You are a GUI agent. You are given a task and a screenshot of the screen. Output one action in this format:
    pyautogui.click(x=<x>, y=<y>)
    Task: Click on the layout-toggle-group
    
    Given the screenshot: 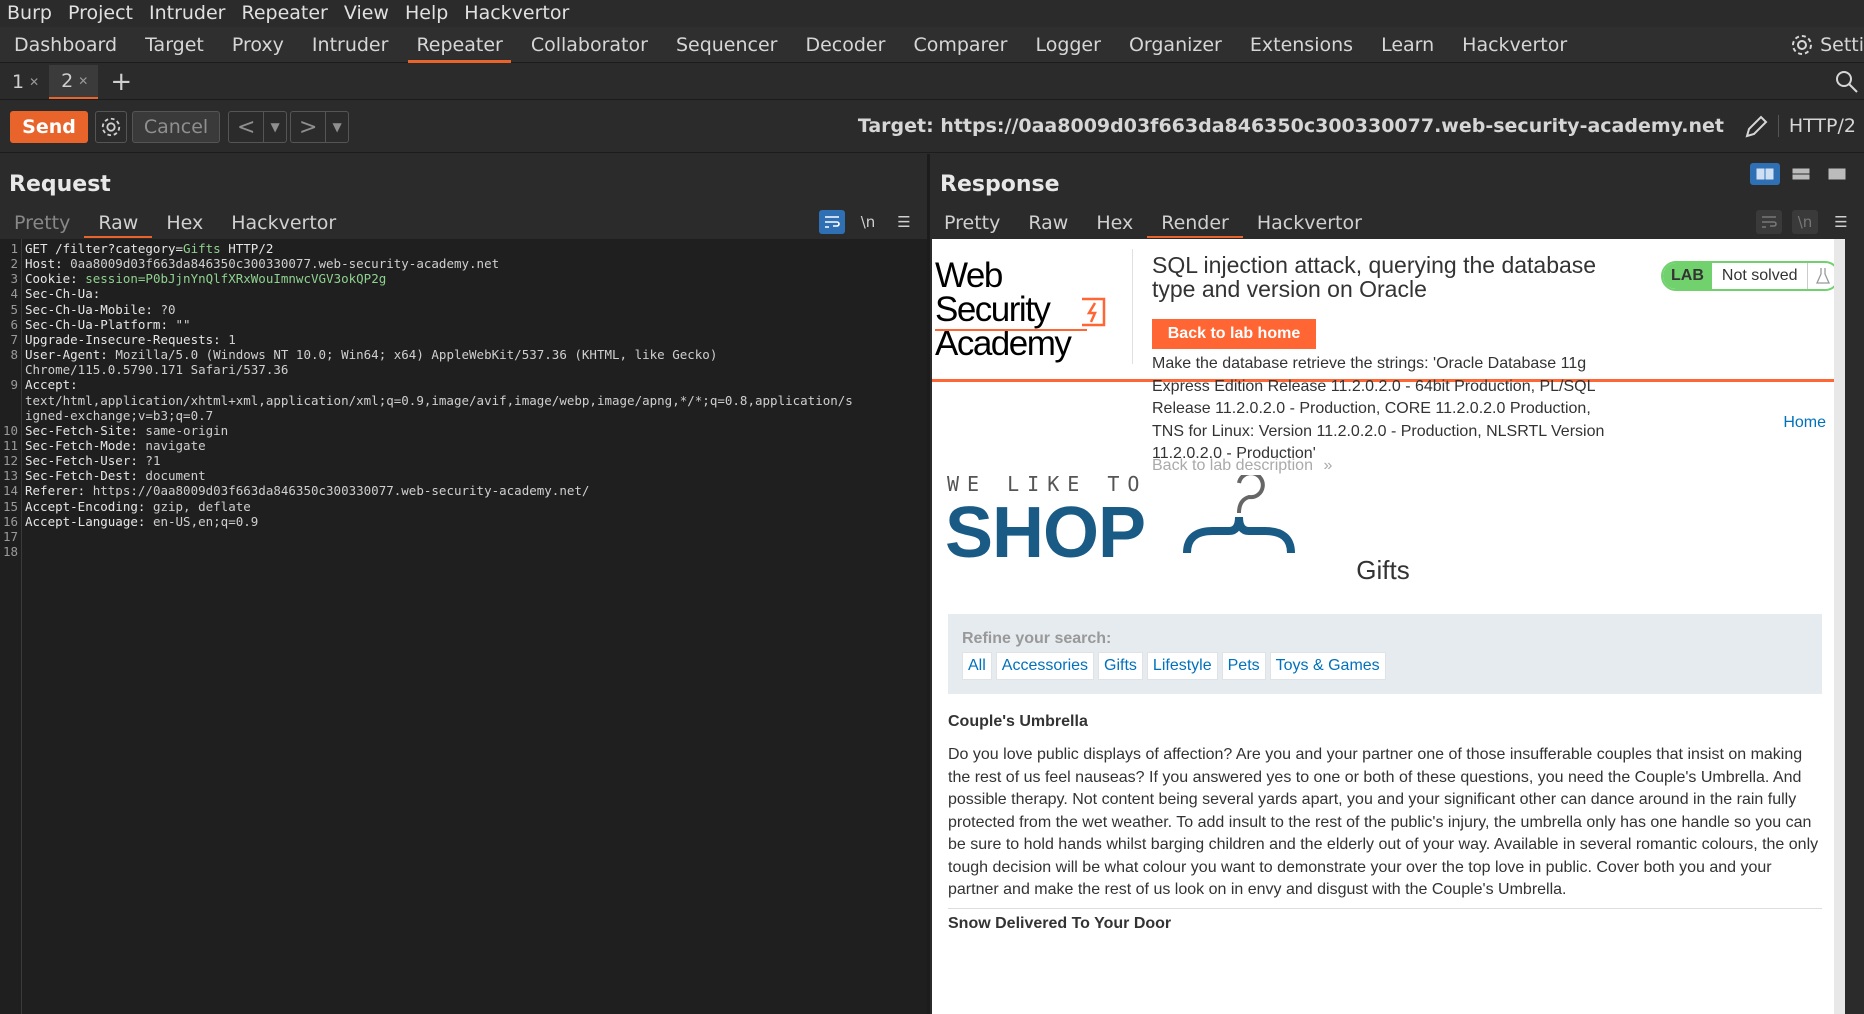 What is the action you would take?
    pyautogui.click(x=1801, y=174)
    